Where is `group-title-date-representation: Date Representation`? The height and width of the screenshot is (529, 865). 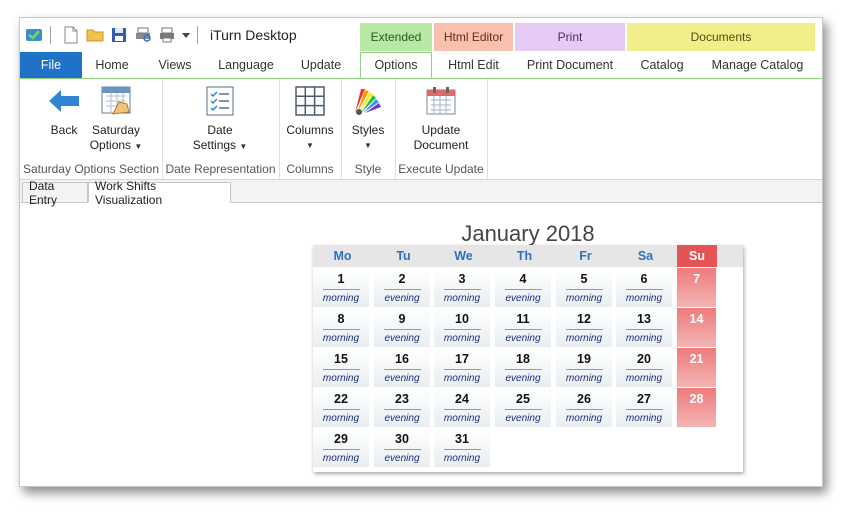
group-title-date-representation: Date Representation is located at coordinates (220, 169).